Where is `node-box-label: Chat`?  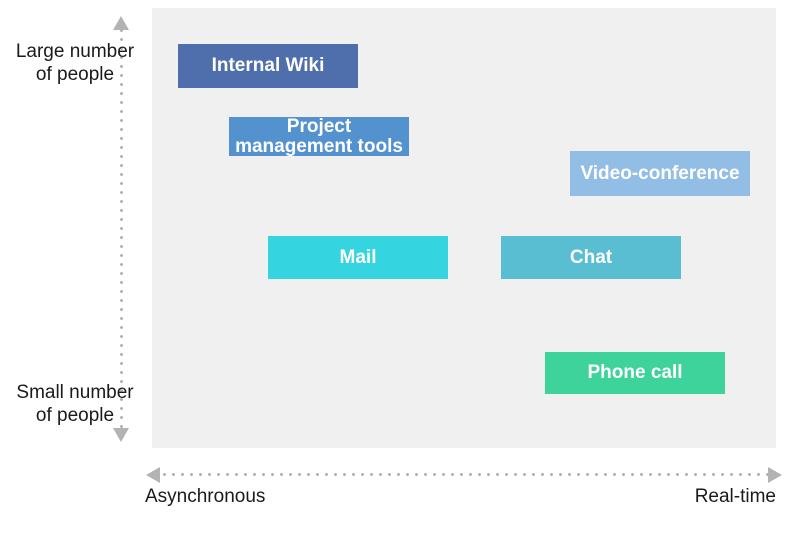
node-box-label: Chat is located at coordinates (591, 257).